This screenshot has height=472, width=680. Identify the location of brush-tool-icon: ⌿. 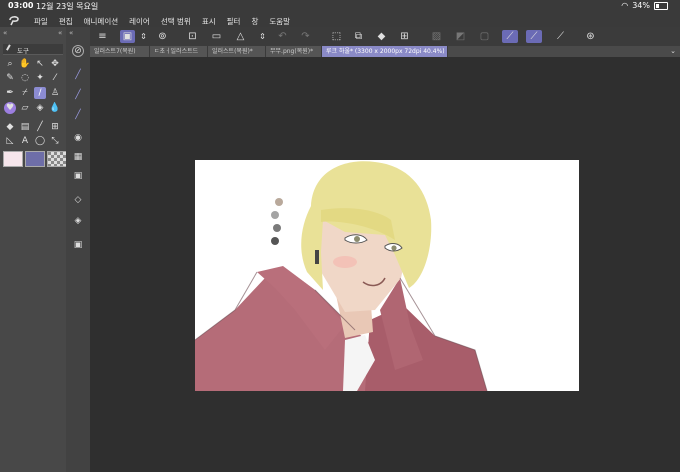
(25, 93).